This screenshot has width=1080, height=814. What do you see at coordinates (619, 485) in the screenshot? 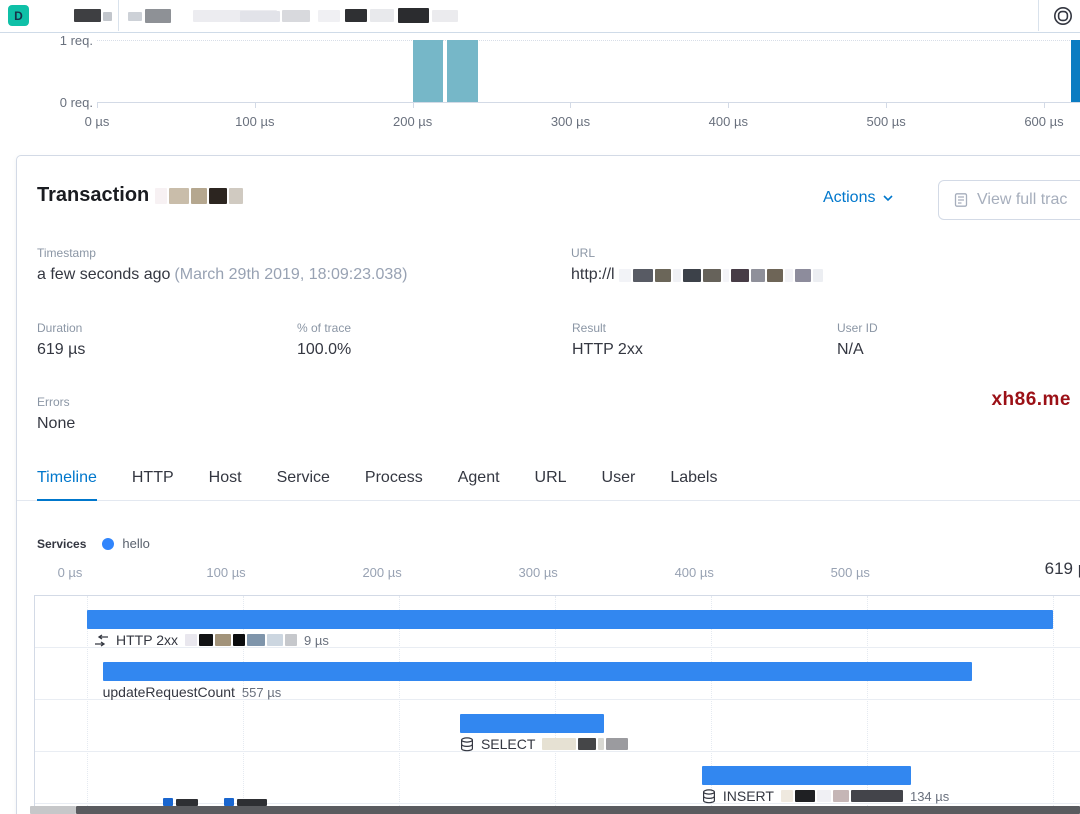
I see `tab-user: User` at bounding box center [619, 485].